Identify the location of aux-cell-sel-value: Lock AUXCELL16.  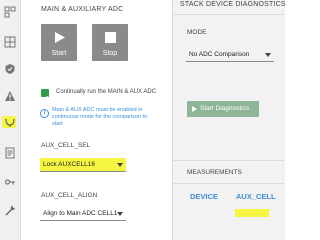
(69, 164).